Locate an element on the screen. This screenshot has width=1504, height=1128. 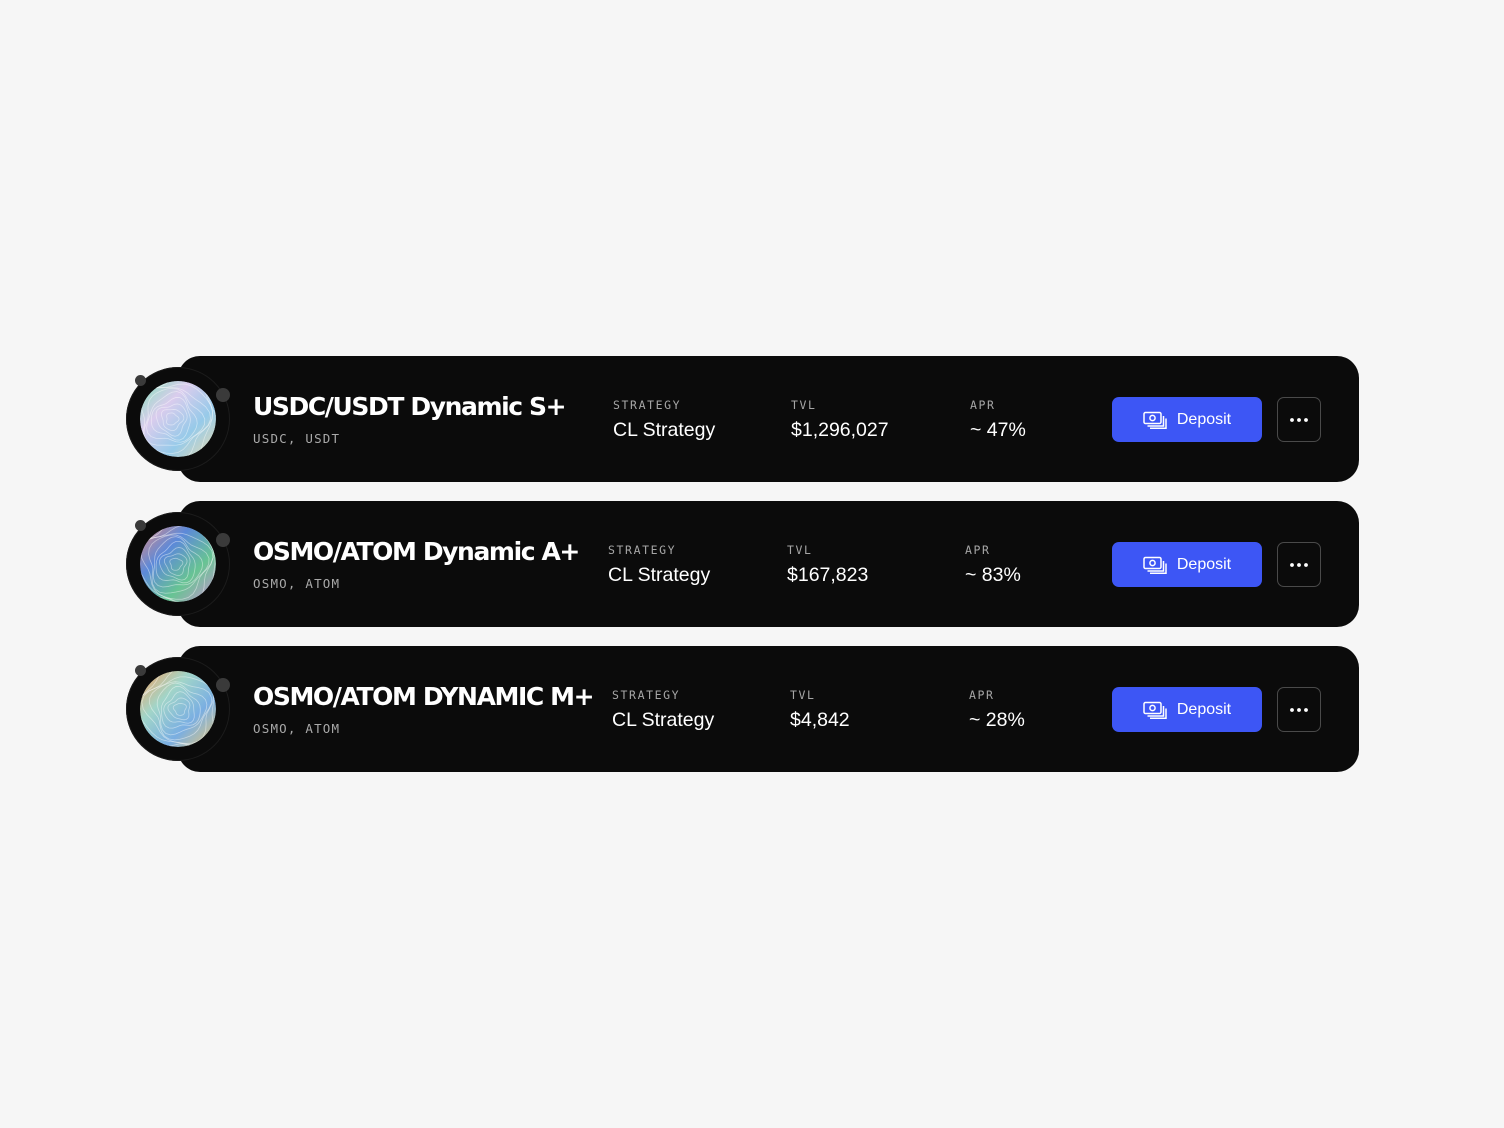
vault-name: OSMO/ATOM Dynamic A+ is located at coordinates (416, 551).